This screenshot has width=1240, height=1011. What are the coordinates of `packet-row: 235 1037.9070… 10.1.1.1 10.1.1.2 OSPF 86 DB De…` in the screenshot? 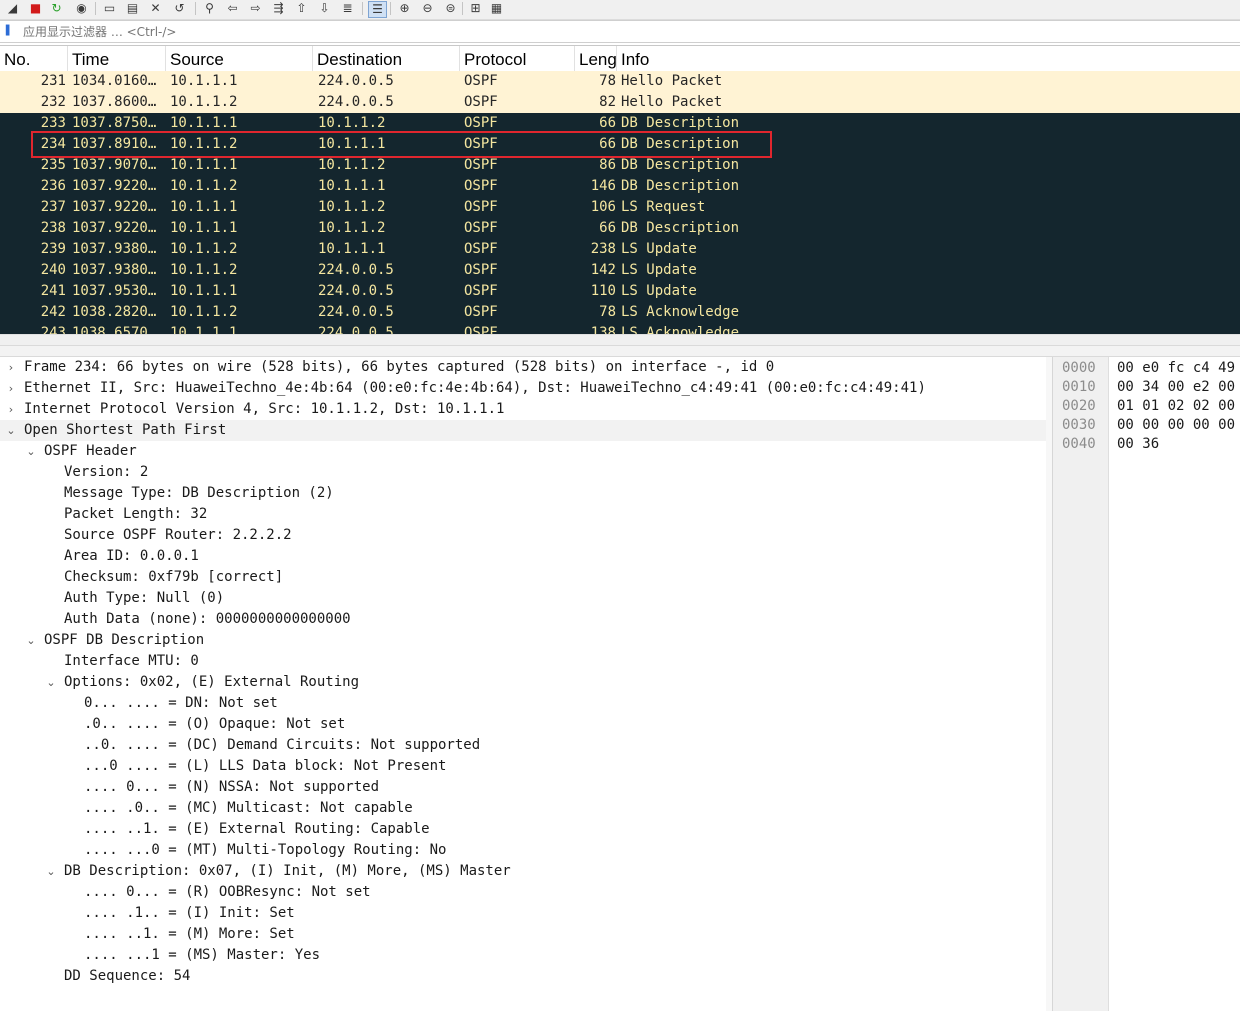 It's located at (620, 165).